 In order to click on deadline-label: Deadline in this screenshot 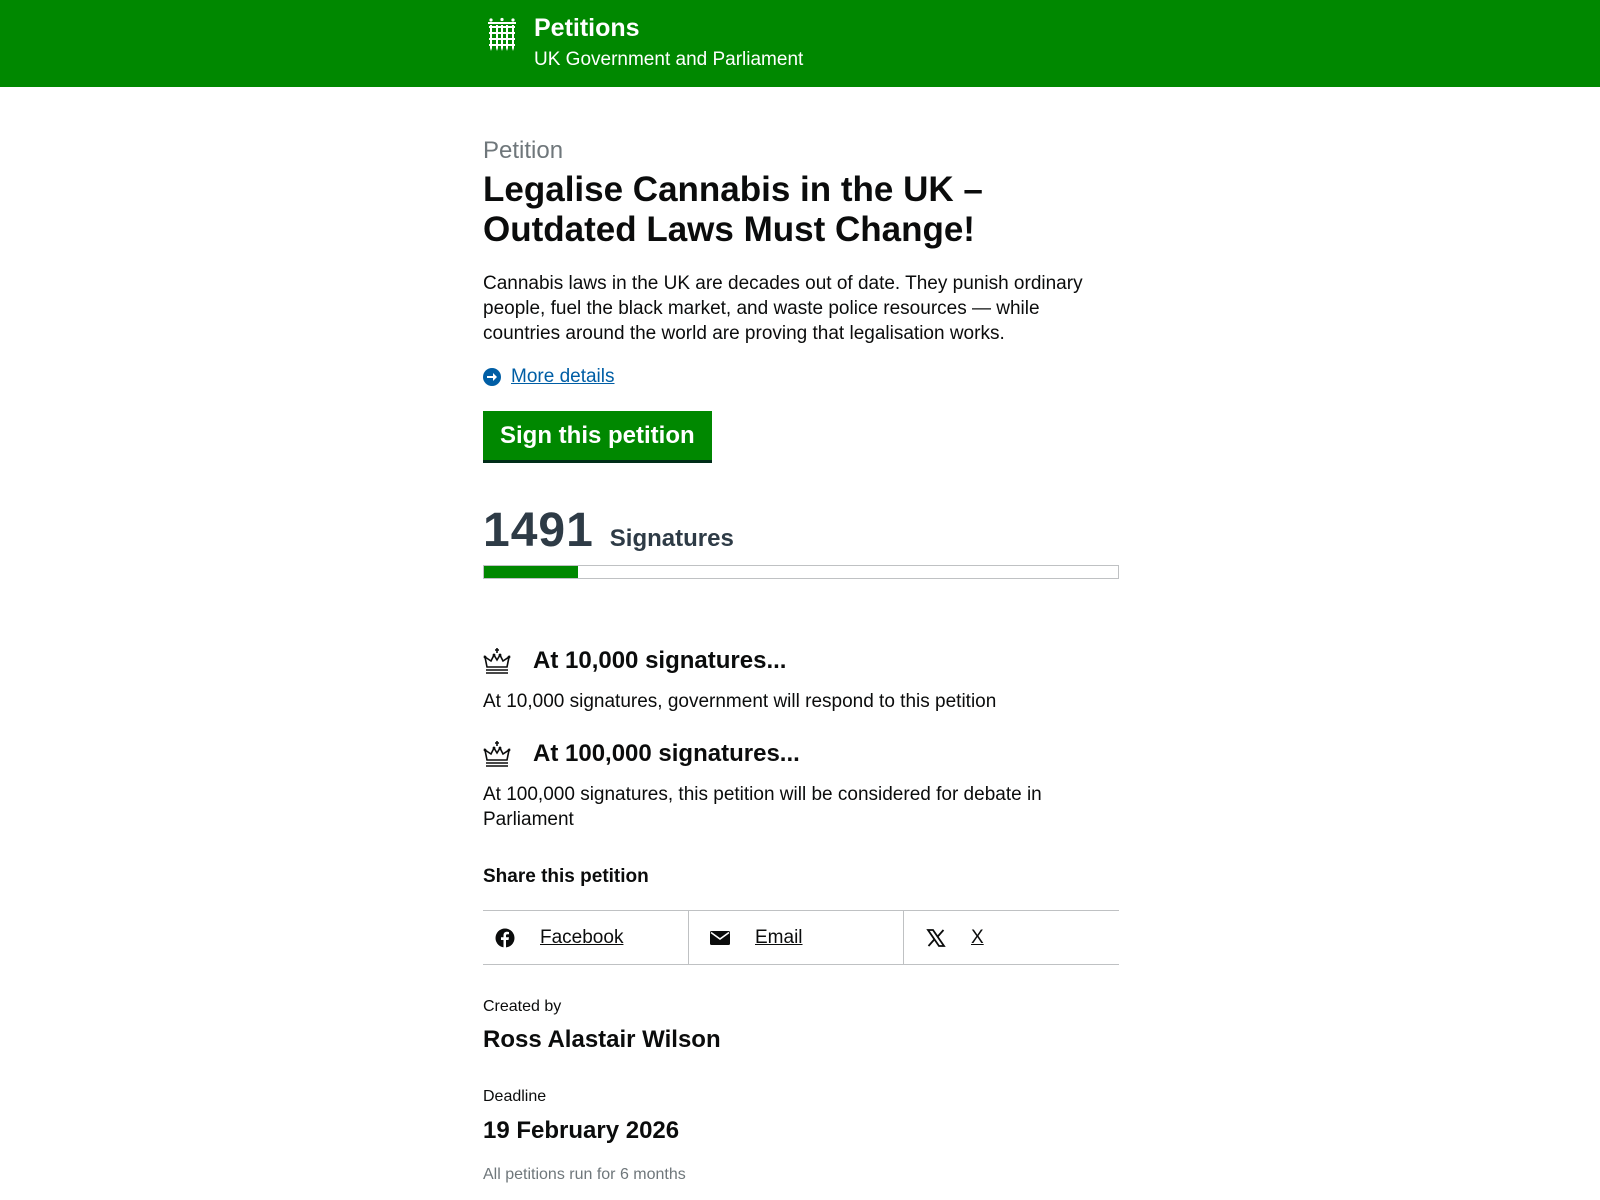, I will do `click(515, 1096)`.